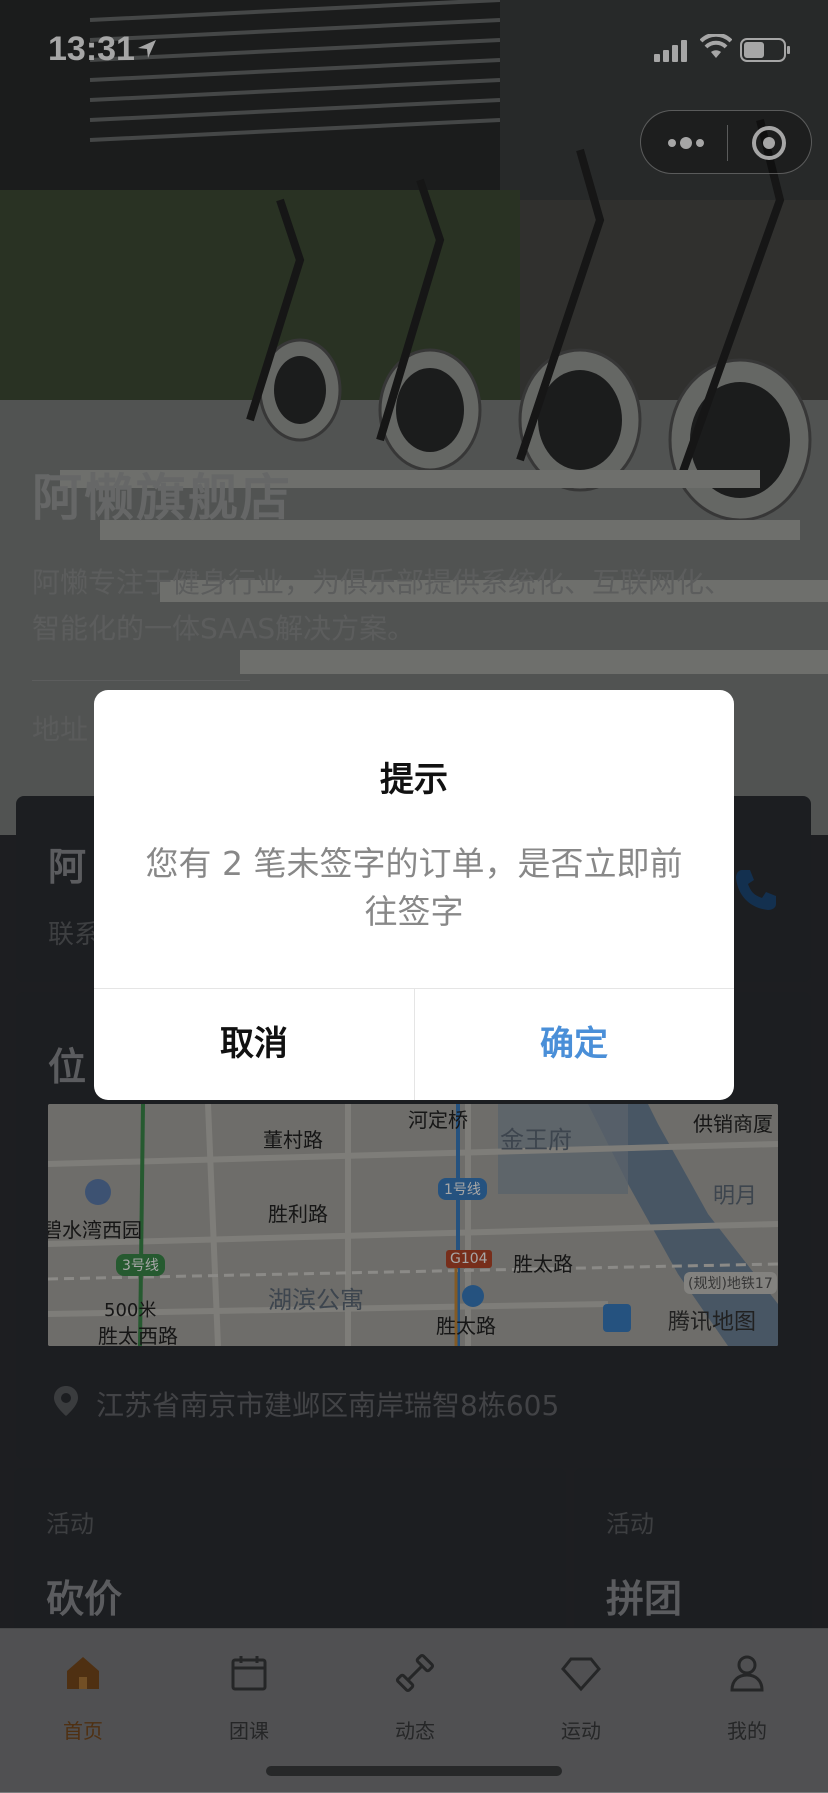 The height and width of the screenshot is (1793, 828). I want to click on tab-feed: 动态, so click(415, 1696).